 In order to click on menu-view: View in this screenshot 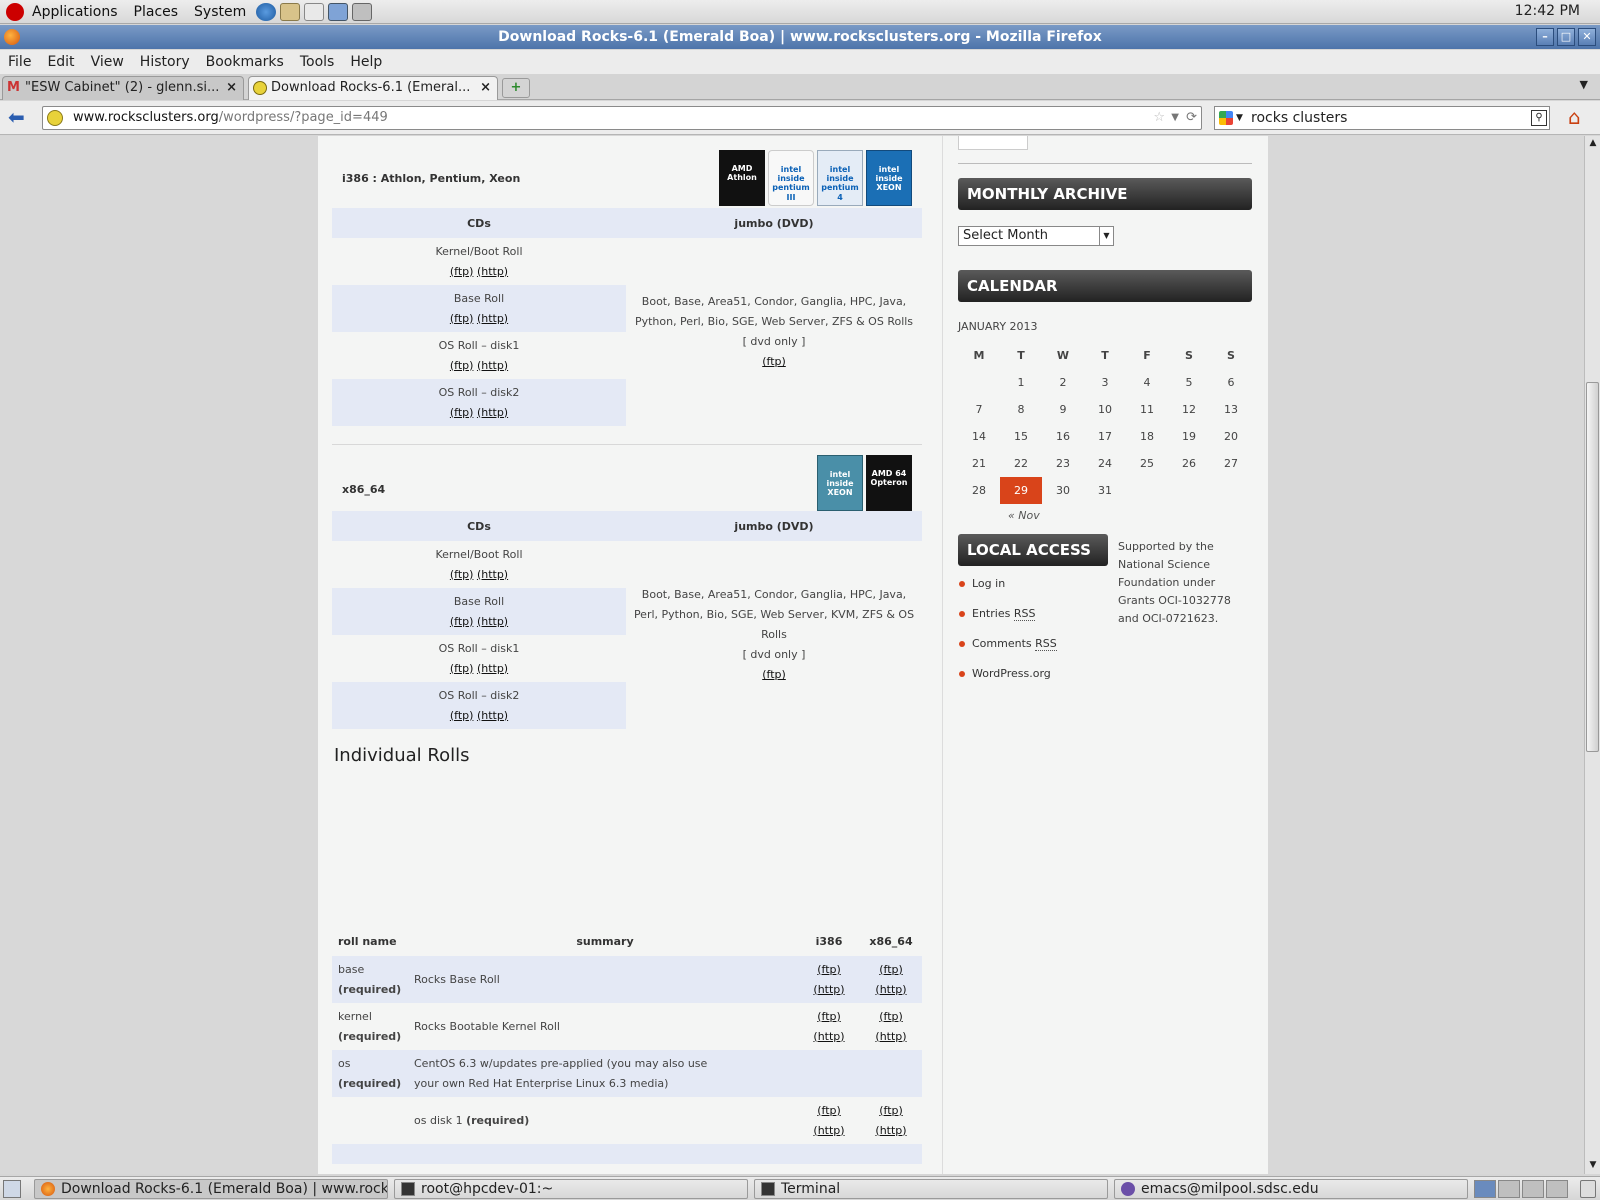, I will do `click(107, 62)`.